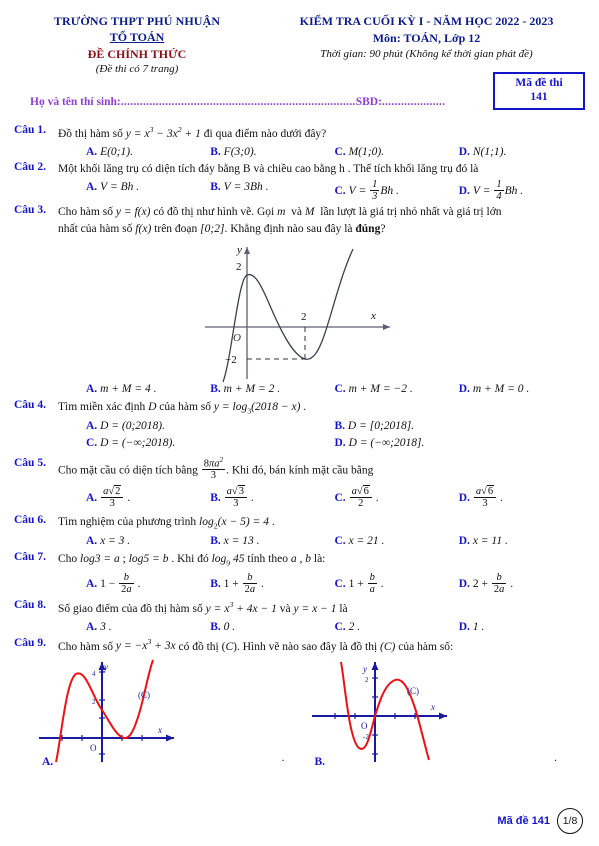  I want to click on option-d: D. x = 11 ., so click(521, 541).